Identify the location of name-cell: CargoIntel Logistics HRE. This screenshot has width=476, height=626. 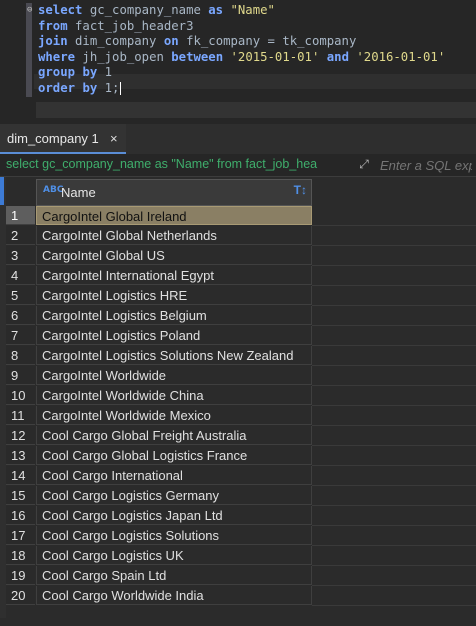
(174, 295).